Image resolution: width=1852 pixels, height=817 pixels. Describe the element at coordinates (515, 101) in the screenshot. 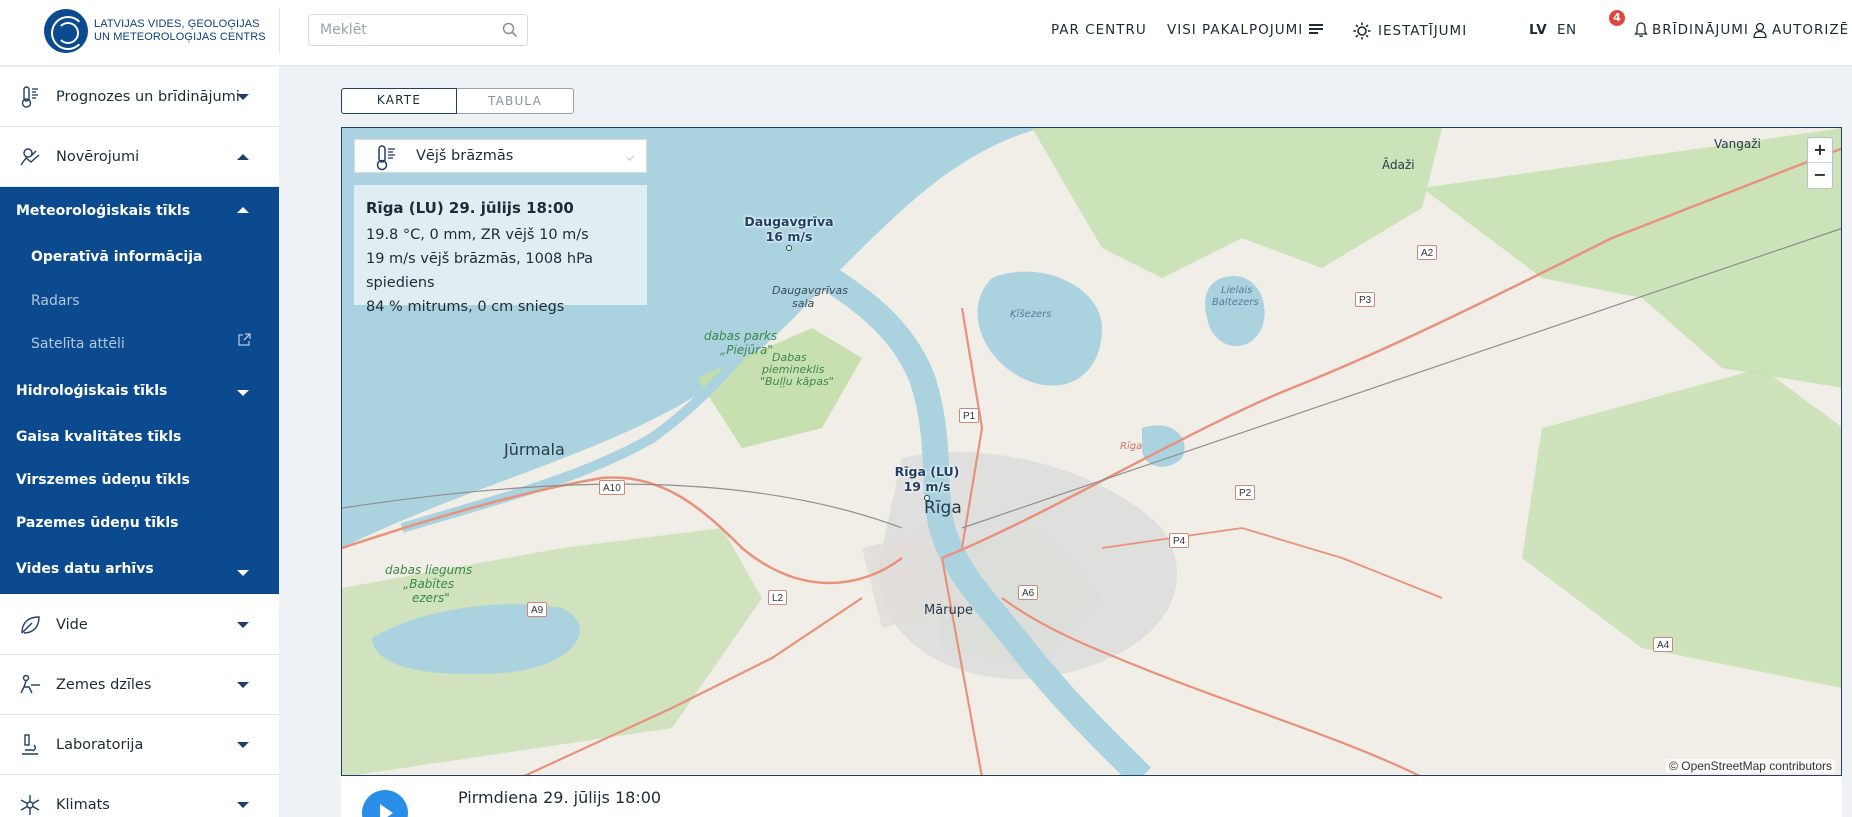

I see `tab-table: TABULA` at that location.